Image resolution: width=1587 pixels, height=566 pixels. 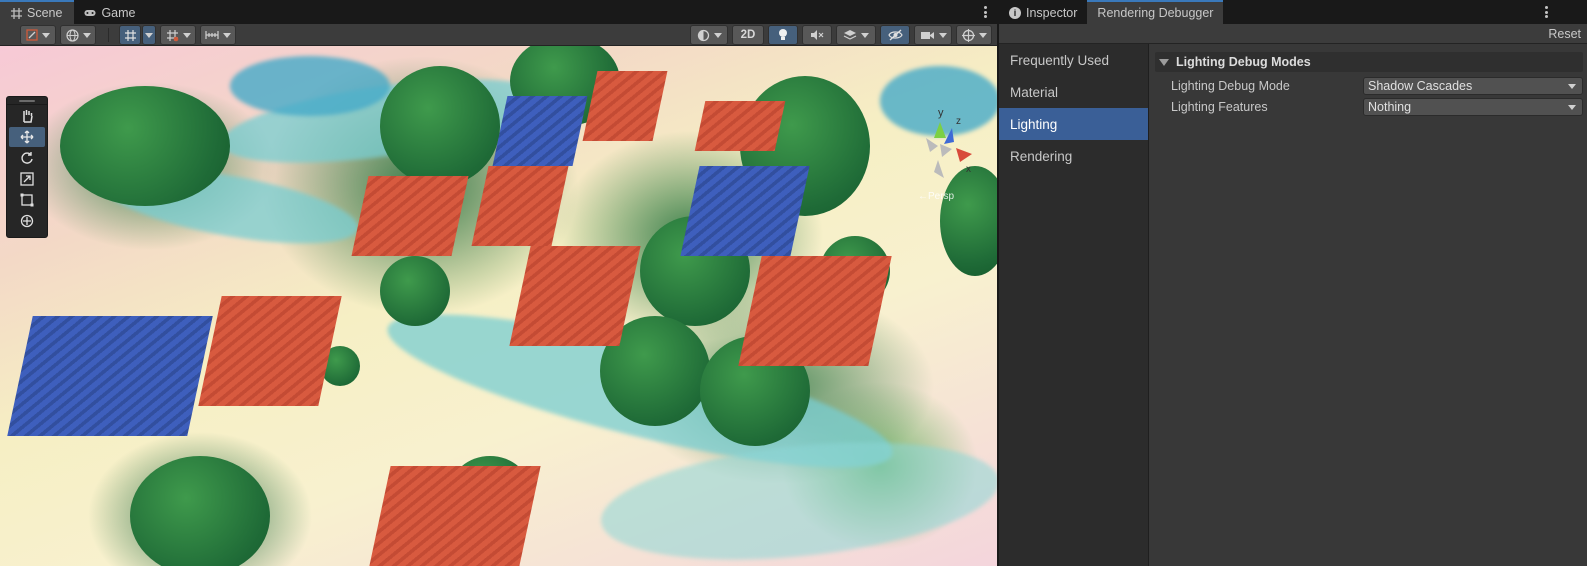 What do you see at coordinates (45, 13) in the screenshot?
I see `tab-scene-label: Scene` at bounding box center [45, 13].